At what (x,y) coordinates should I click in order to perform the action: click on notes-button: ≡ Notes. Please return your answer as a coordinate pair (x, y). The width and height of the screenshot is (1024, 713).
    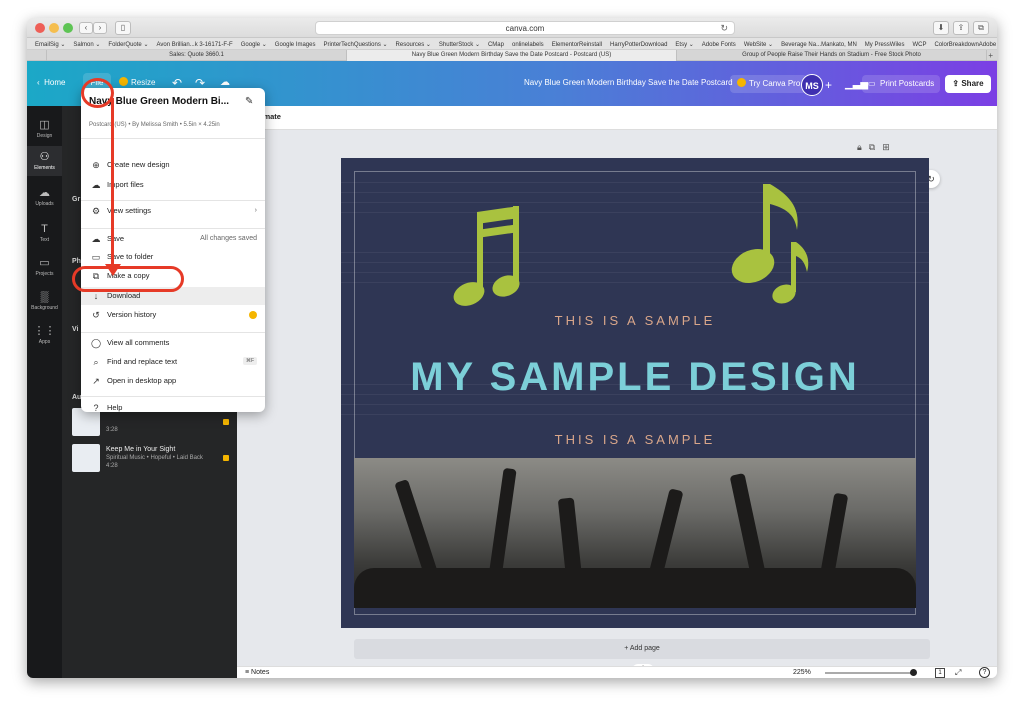
    Looking at the image, I should click on (257, 672).